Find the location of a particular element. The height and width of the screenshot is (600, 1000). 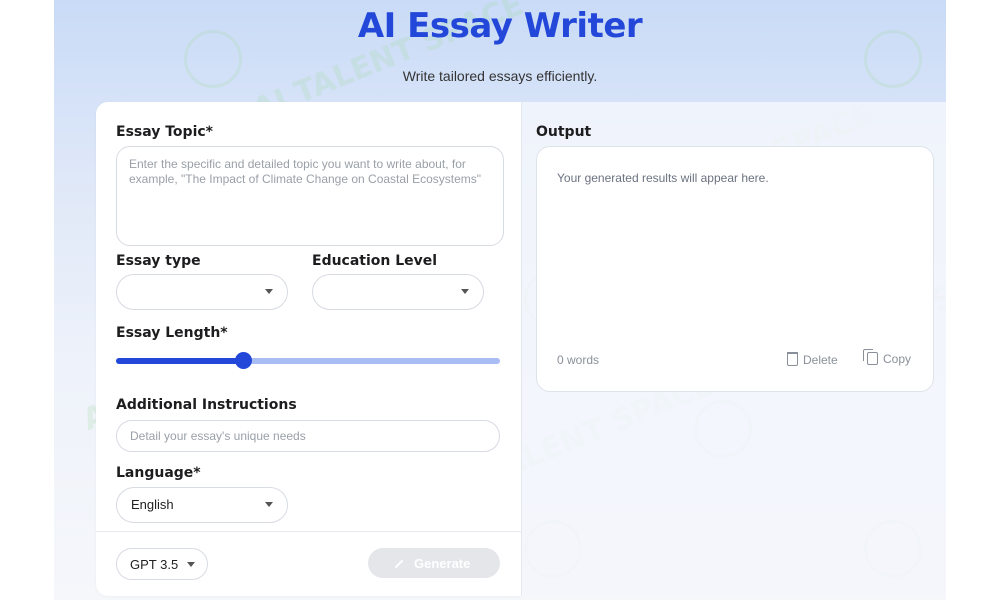

model-value: GPT 3.5 is located at coordinates (154, 564).